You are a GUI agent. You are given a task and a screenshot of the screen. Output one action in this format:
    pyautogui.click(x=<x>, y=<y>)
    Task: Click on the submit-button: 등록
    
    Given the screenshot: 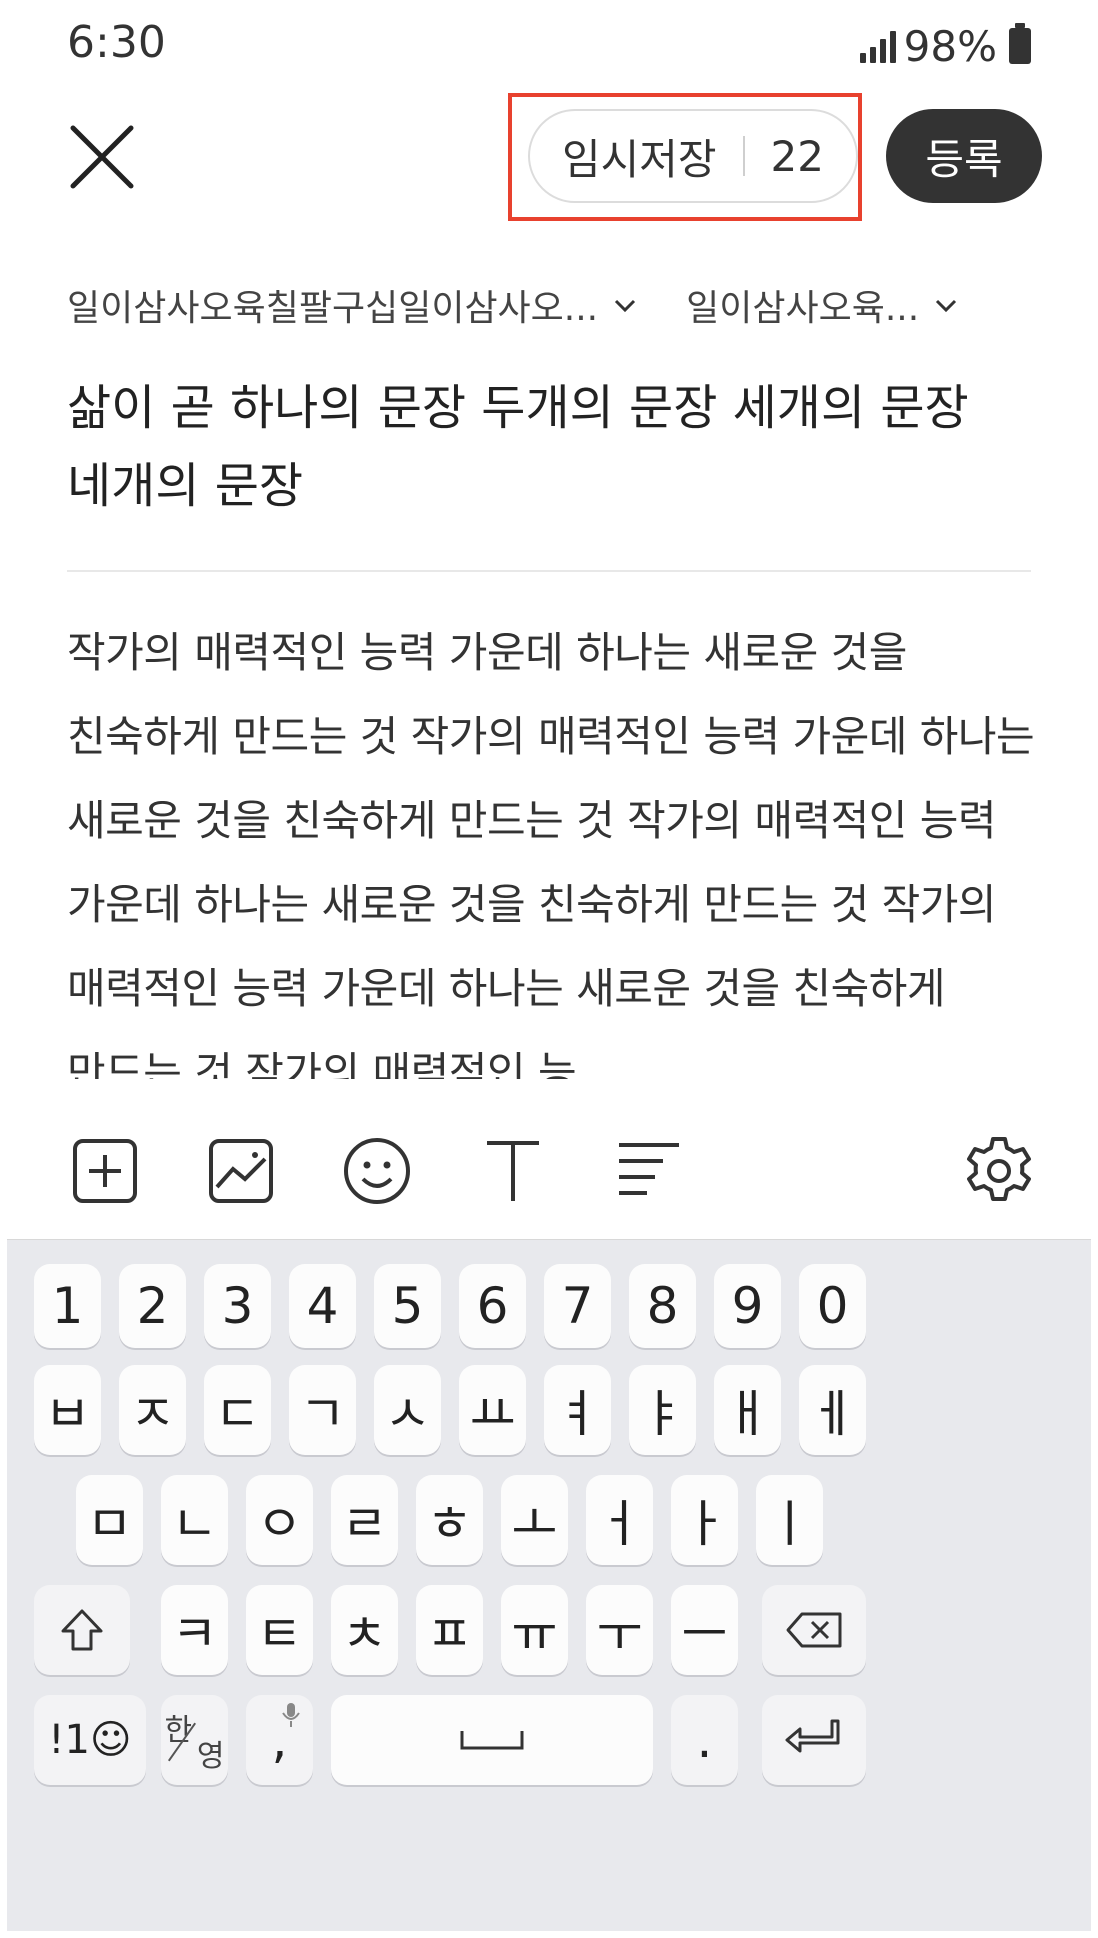 What is the action you would take?
    pyautogui.click(x=964, y=156)
    